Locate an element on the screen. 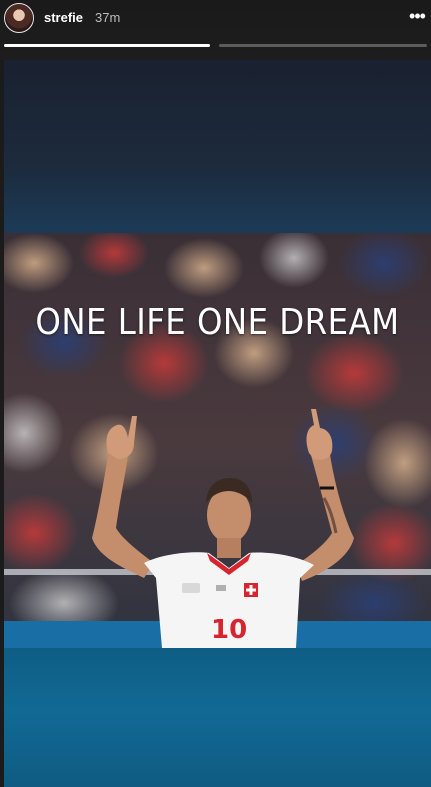  story-header: strefie 37m ••• is located at coordinates (215, 30).